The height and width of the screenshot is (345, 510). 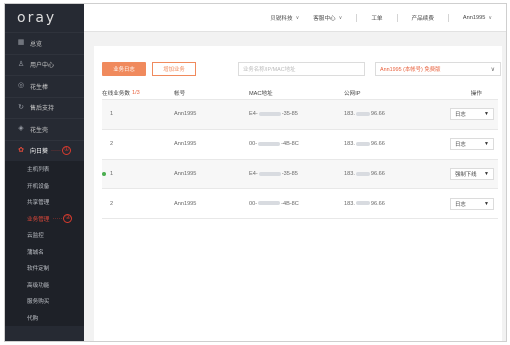 I want to click on column-header-account: 帐号, so click(x=180, y=93).